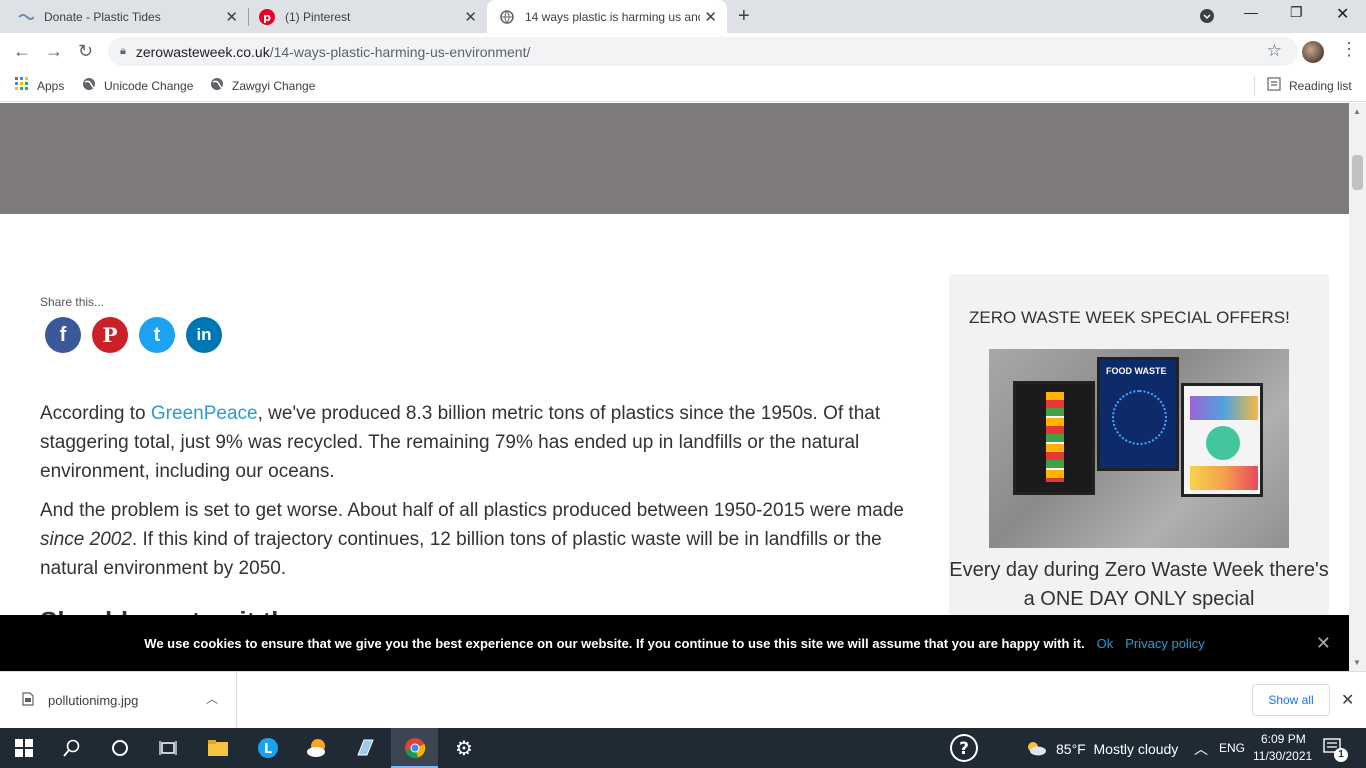 The height and width of the screenshot is (768, 1366). What do you see at coordinates (26, 17) in the screenshot?
I see `plastic-tides-icon` at bounding box center [26, 17].